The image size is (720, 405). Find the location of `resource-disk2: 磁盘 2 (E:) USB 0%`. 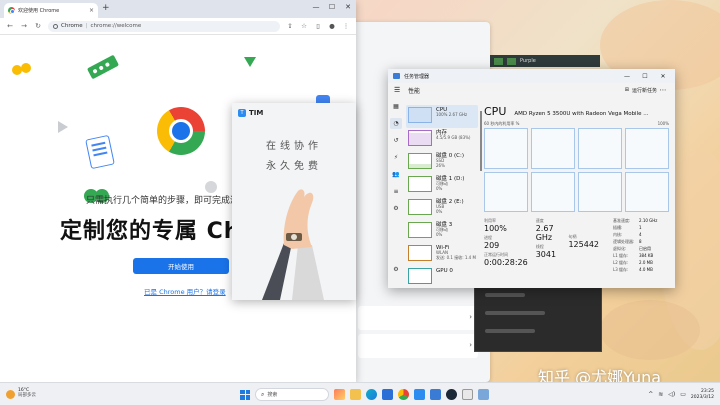

resource-disk2: 磁盘 2 (E:) USB 0% is located at coordinates (442, 208).